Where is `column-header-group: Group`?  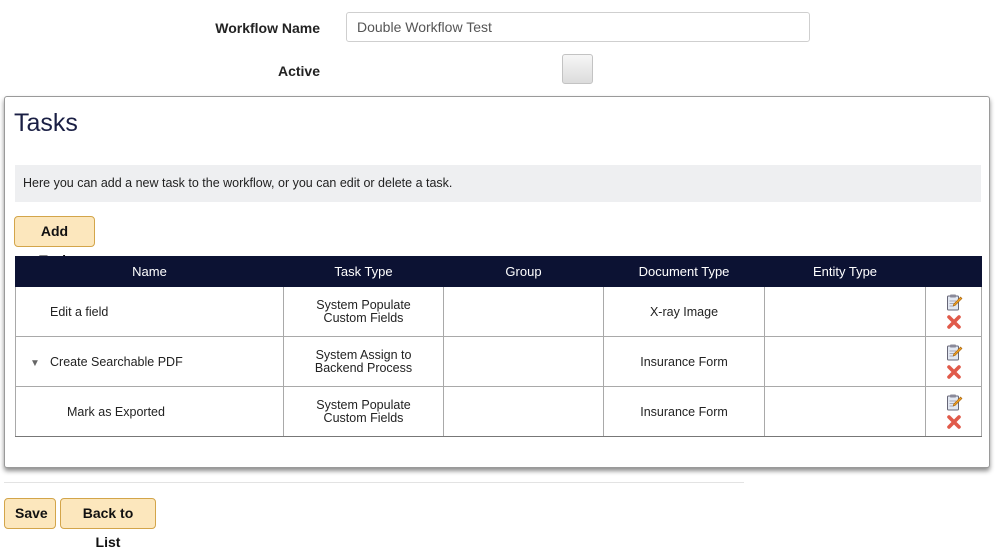
column-header-group: Group is located at coordinates (523, 271).